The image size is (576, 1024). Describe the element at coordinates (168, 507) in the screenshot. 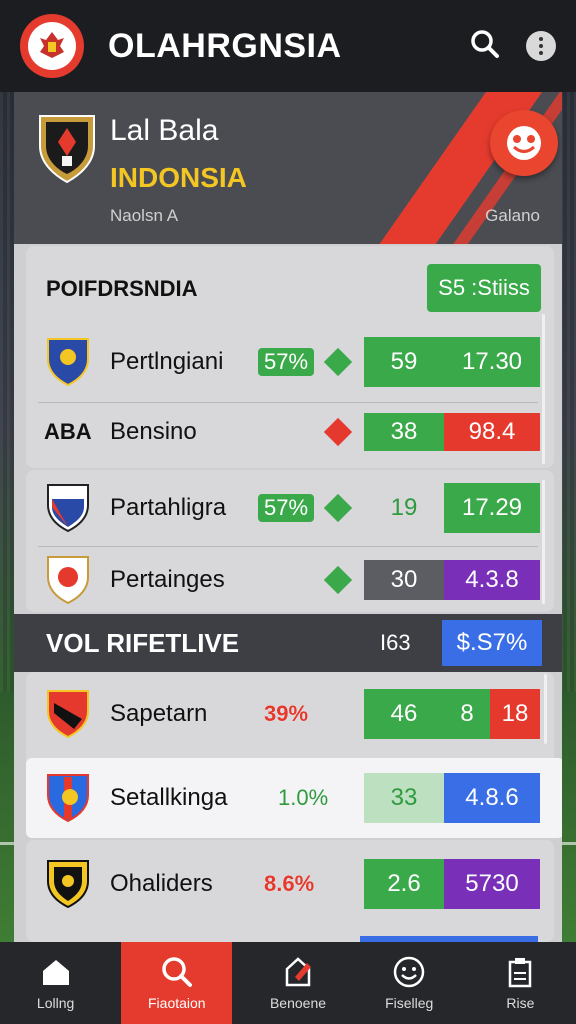

I see `team-name: Partahligra` at that location.